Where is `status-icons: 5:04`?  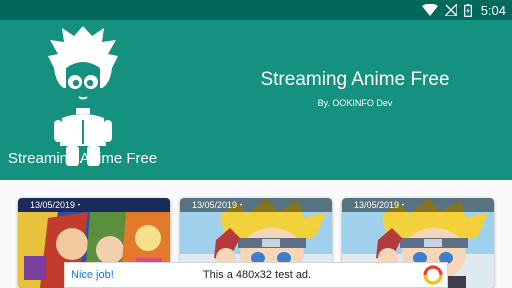
status-icons: 5:04 is located at coordinates (463, 10).